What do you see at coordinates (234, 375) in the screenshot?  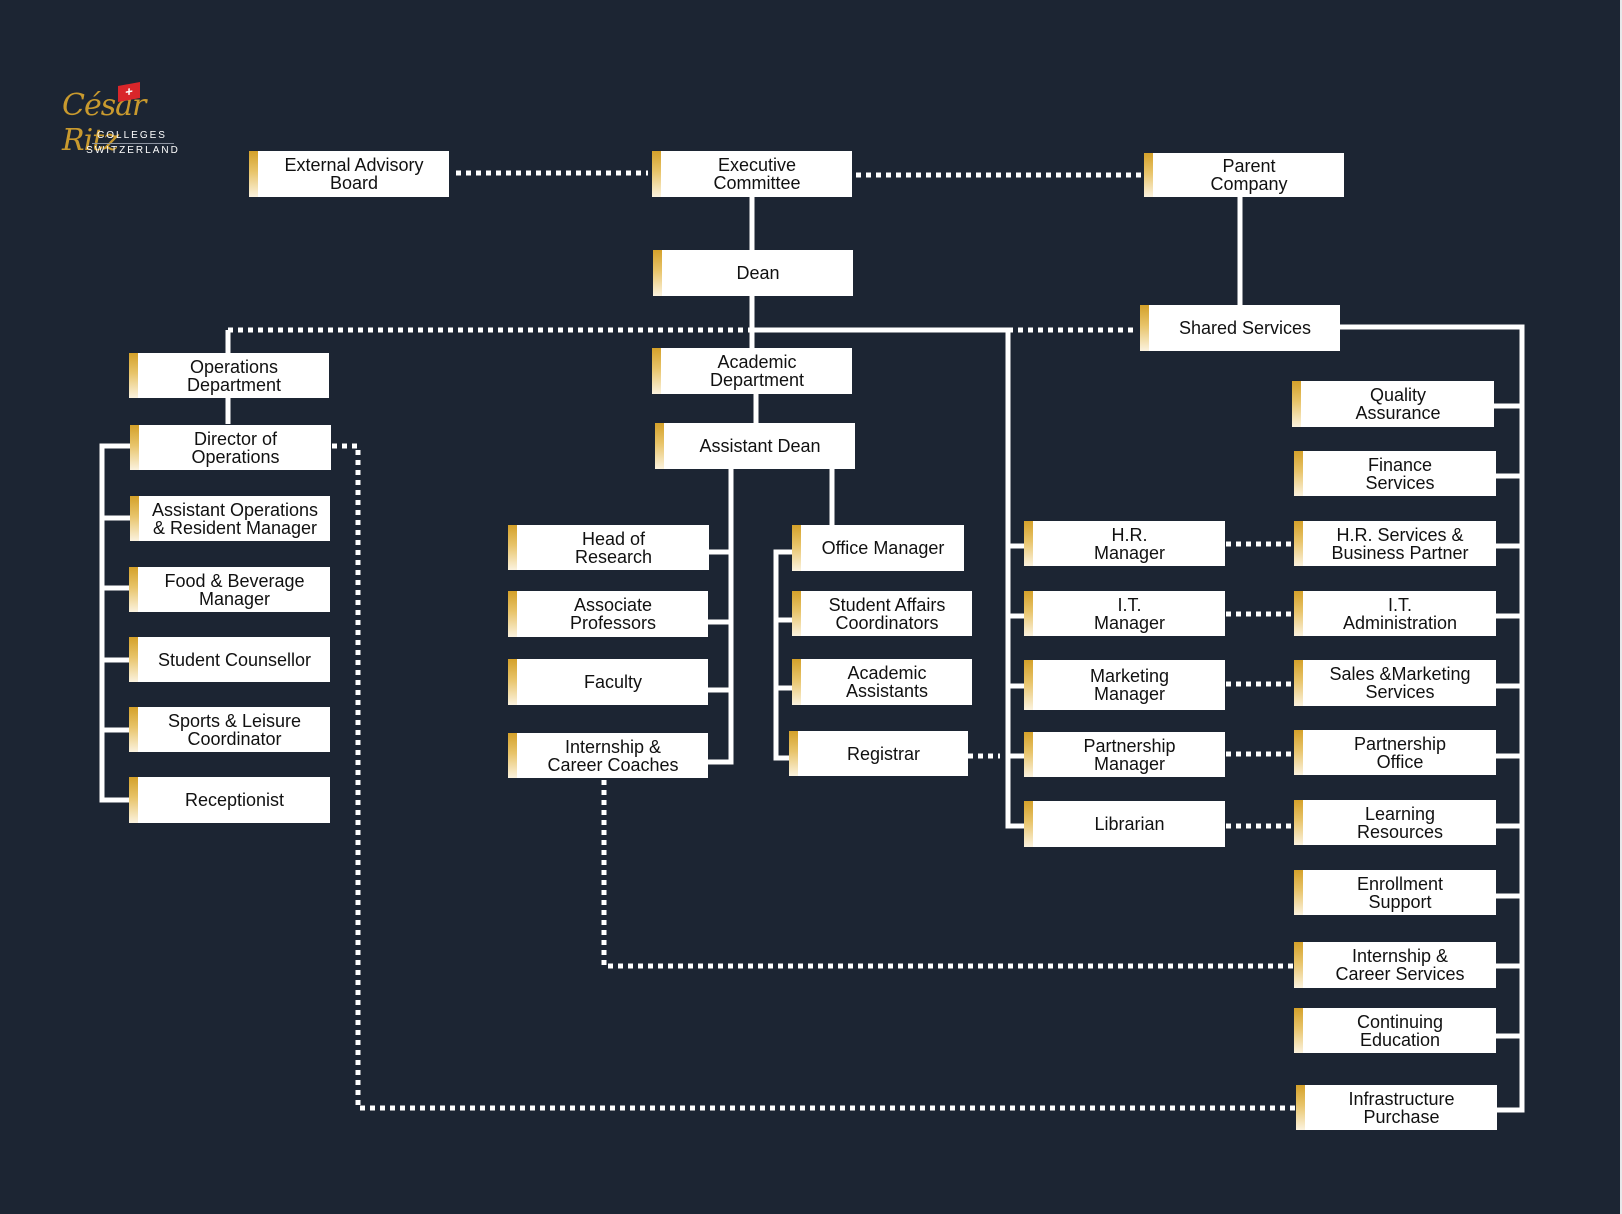 I see `node-label: Operations Department` at bounding box center [234, 375].